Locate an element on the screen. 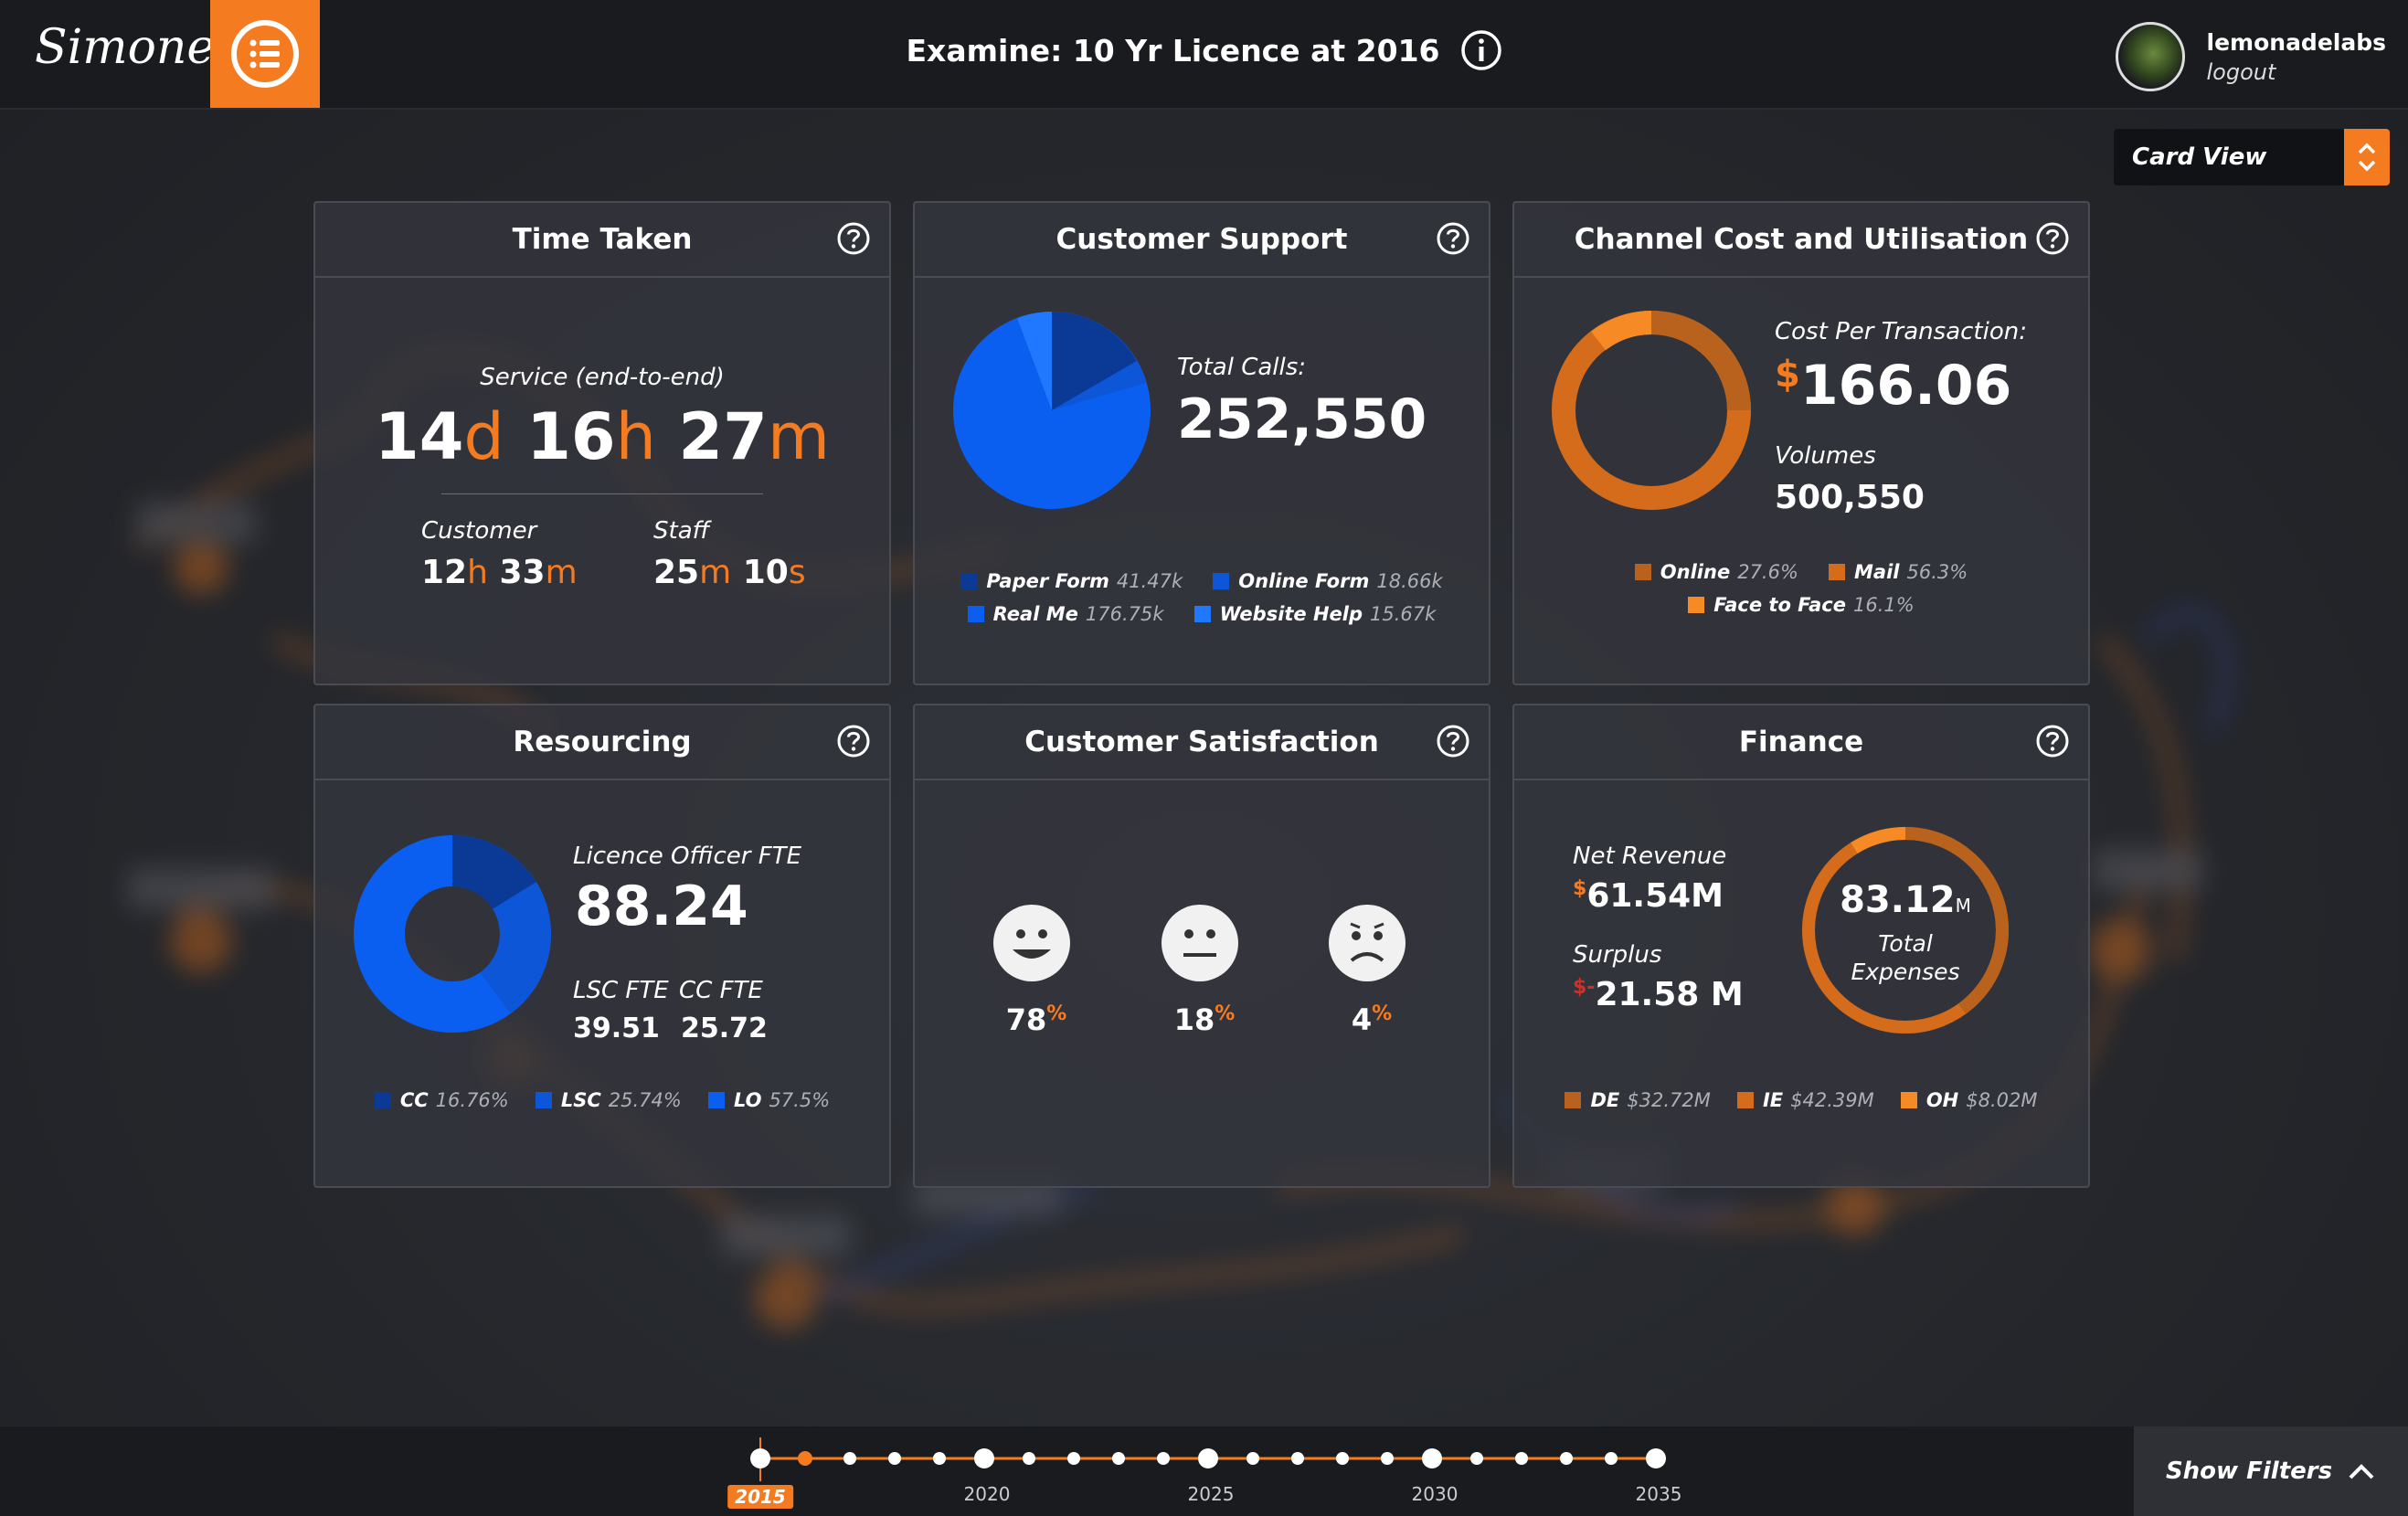 This screenshot has height=1516, width=2408. legend-item-lsc: LSC 25.74% is located at coordinates (608, 1100).